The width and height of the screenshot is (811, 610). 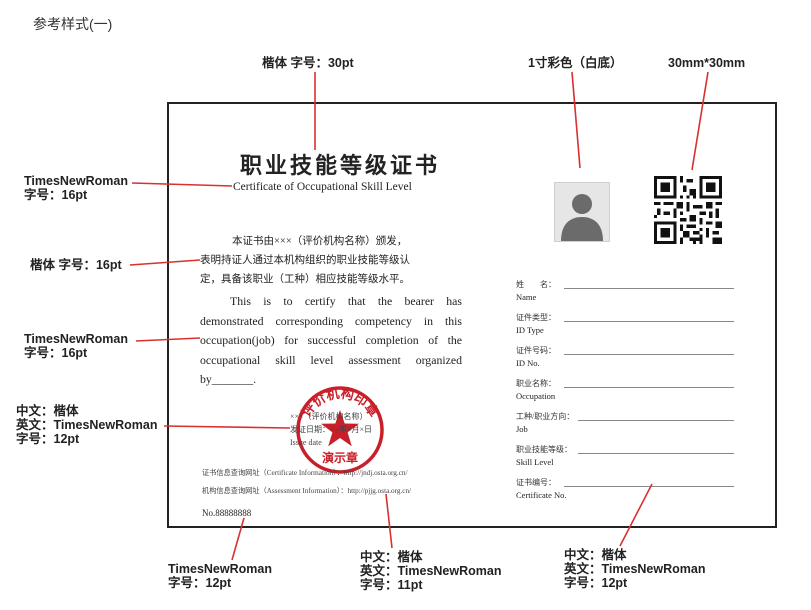 I want to click on callout-fields, so click(x=636, y=515).